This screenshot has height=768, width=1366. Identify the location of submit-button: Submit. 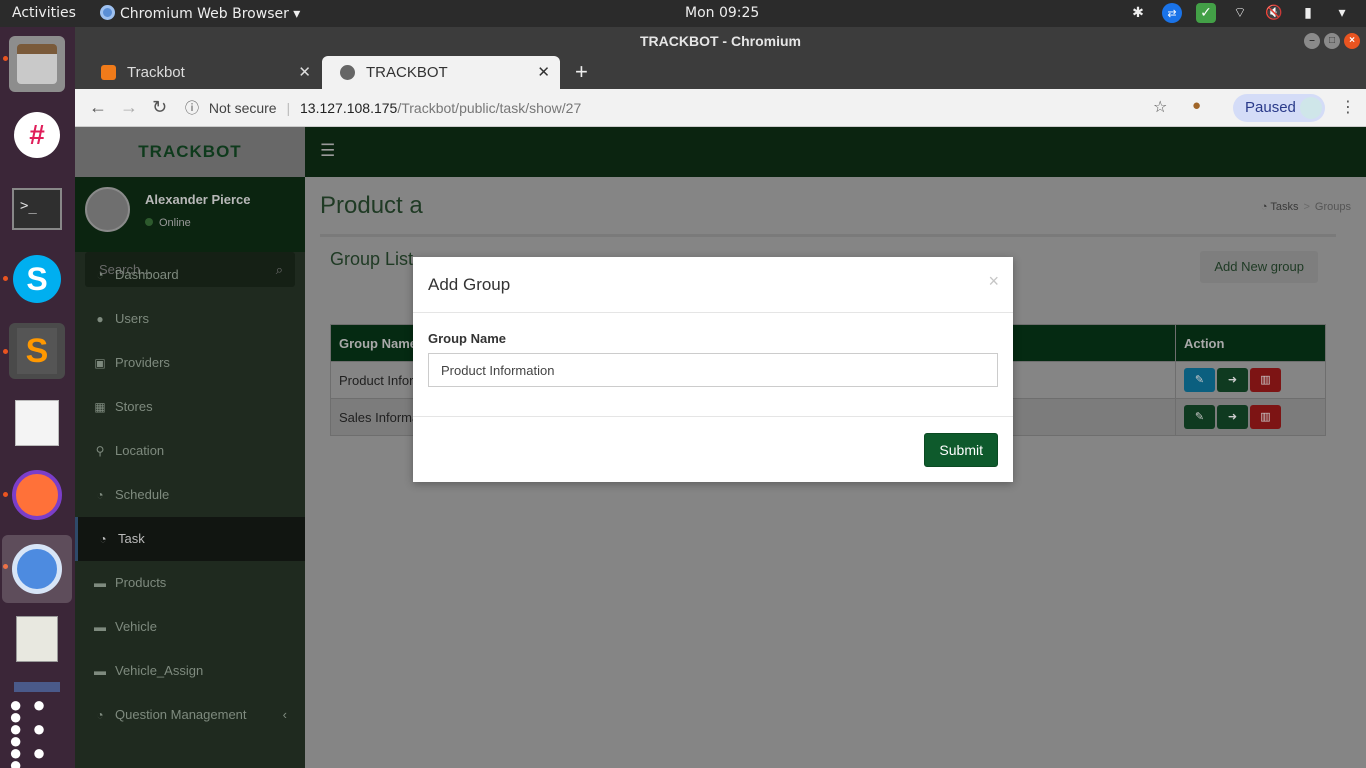
(961, 450).